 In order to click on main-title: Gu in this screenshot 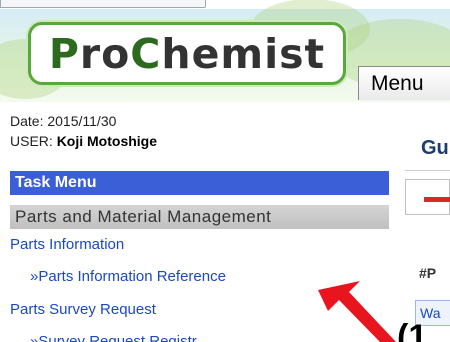, I will do `click(435, 148)`.